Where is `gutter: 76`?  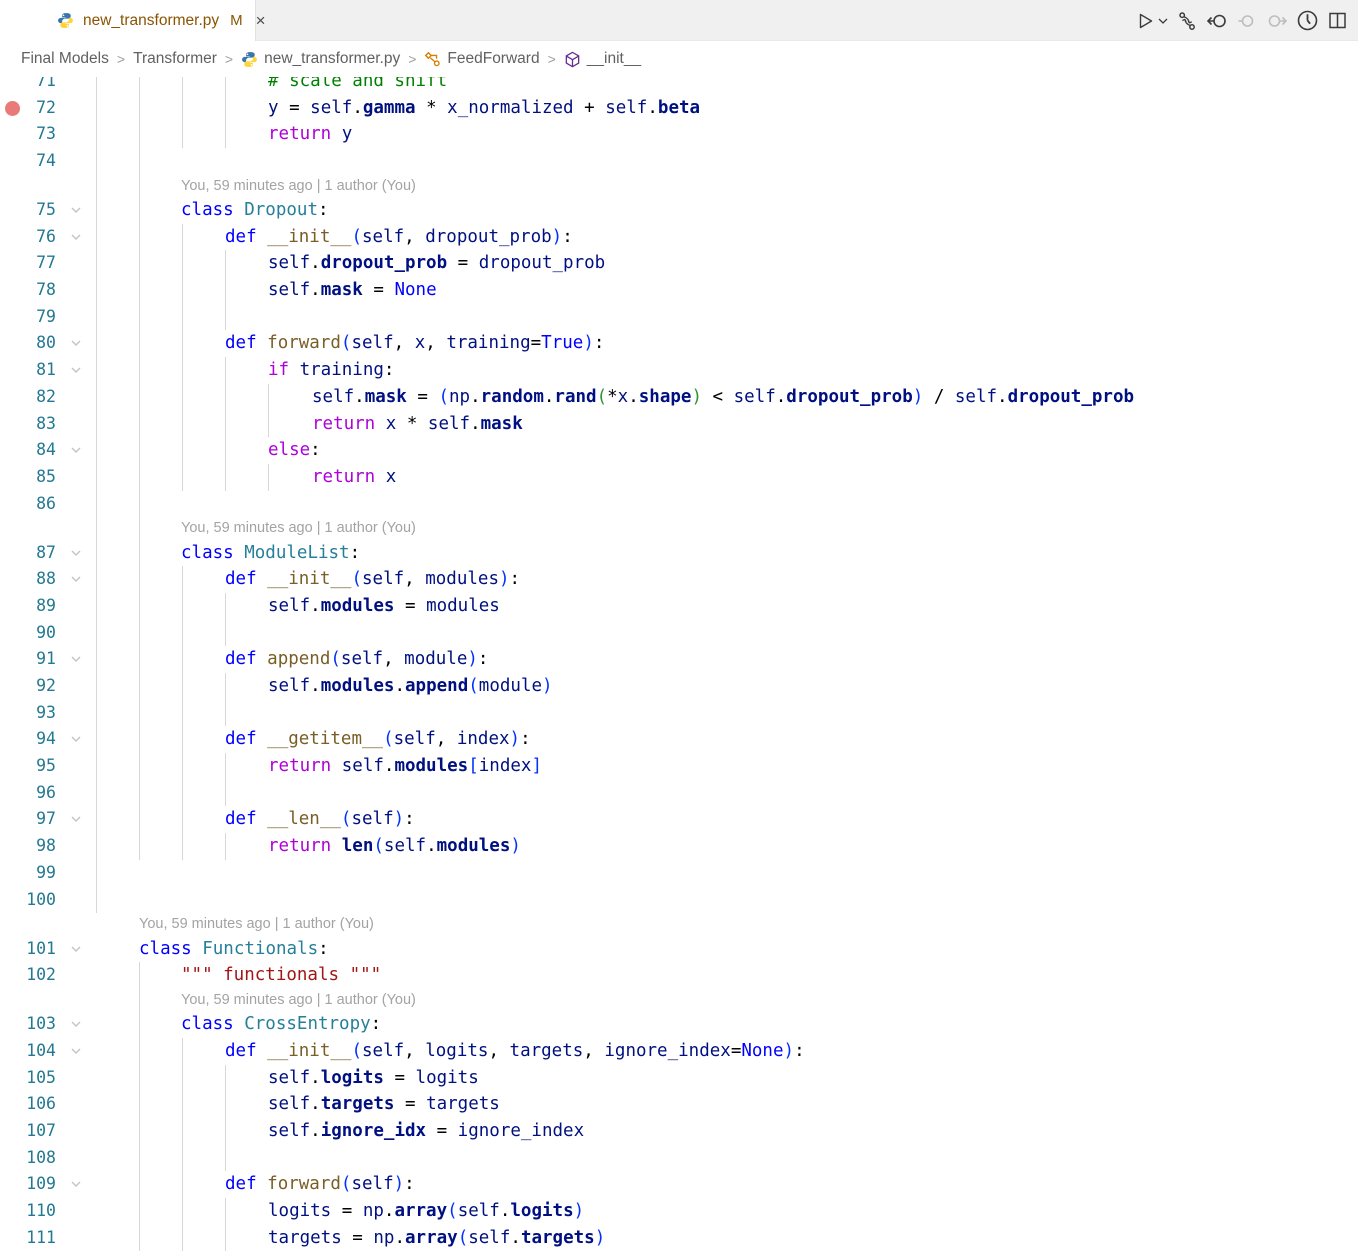
gutter: 76 is located at coordinates (48, 237).